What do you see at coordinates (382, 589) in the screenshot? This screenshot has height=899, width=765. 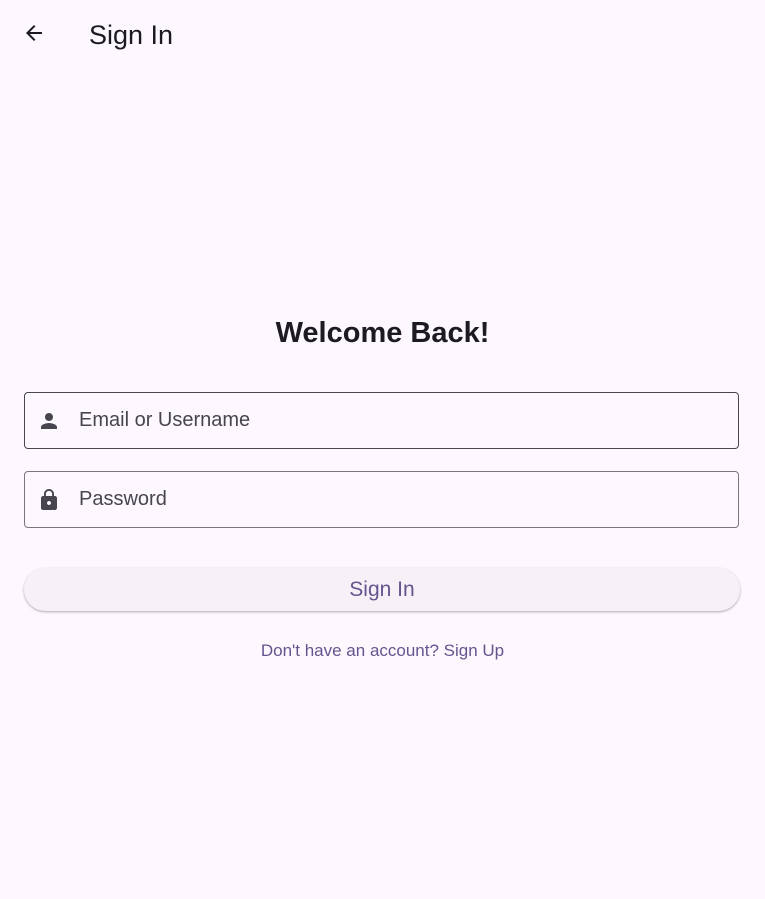 I see `sign-in-button: Sign In` at bounding box center [382, 589].